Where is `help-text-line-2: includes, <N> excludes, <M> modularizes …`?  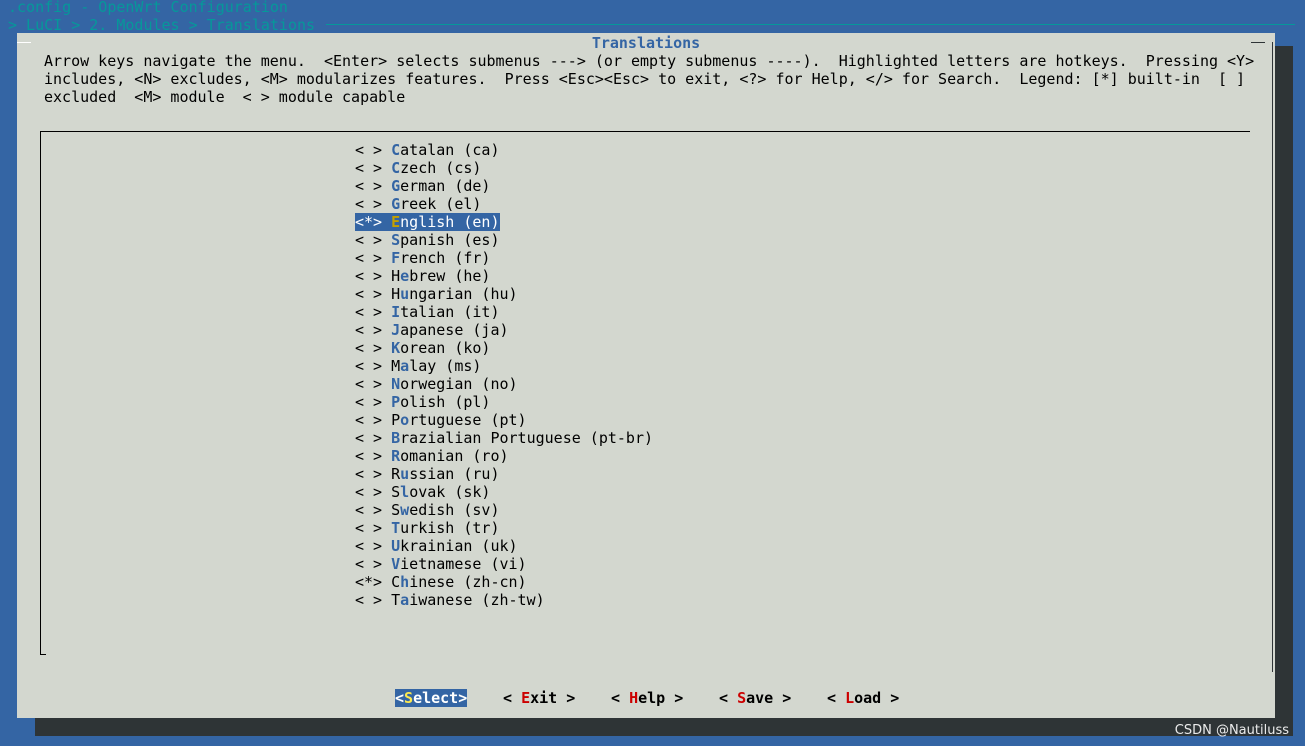
help-text-line-2: includes, <N> excludes, <M> modularizes … is located at coordinates (645, 79).